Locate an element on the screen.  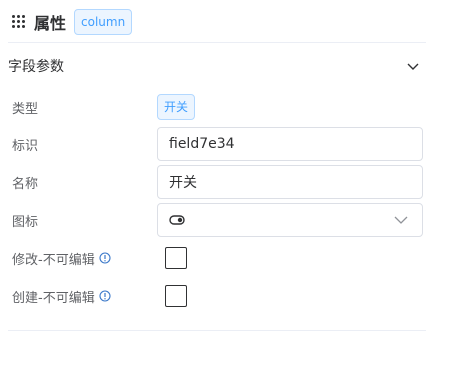
icon-row: 图标 is located at coordinates (219, 220).